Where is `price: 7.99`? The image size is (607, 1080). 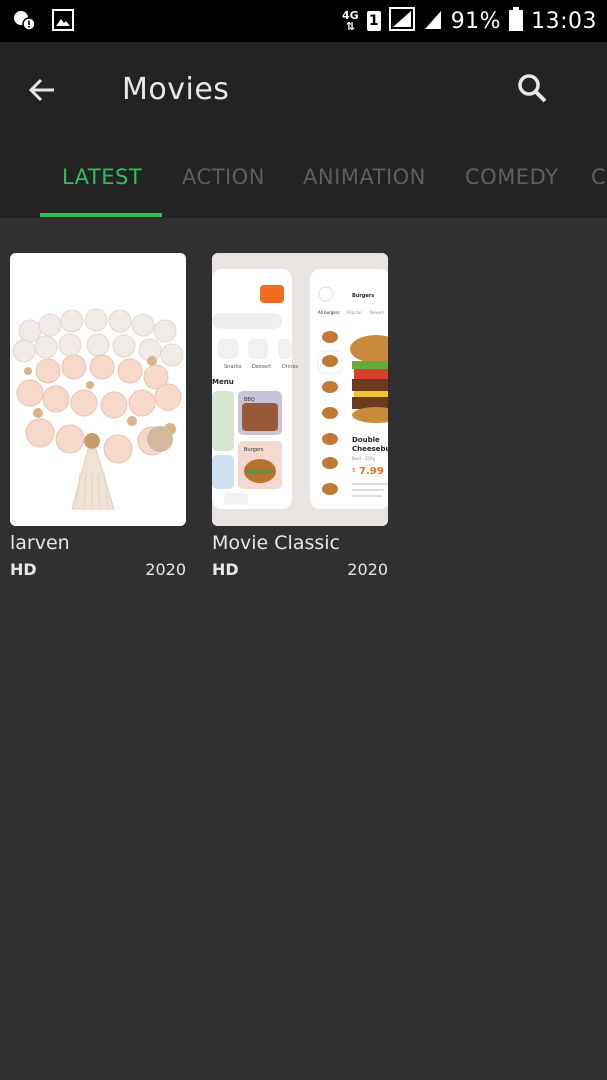
price: 7.99 is located at coordinates (371, 471).